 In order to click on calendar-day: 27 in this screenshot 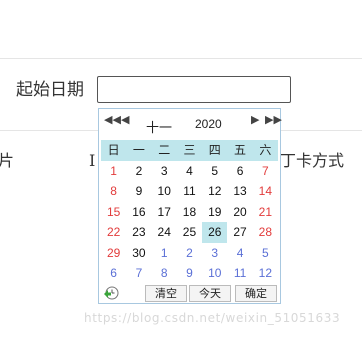, I will do `click(239, 232)`.